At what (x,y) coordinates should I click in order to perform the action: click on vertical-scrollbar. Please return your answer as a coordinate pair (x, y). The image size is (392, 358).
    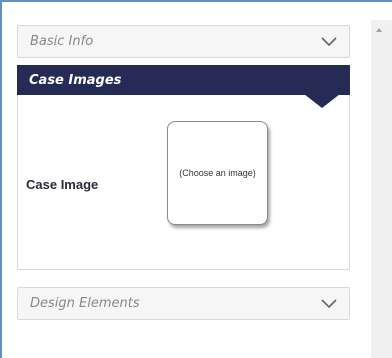
    Looking at the image, I should click on (381, 189).